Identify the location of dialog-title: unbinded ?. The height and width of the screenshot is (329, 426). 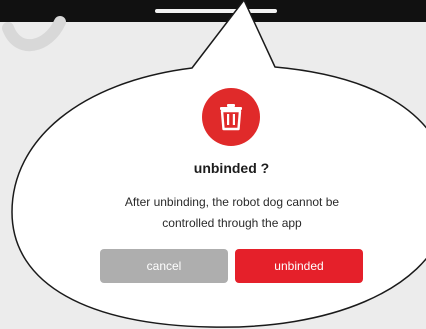
(231, 168).